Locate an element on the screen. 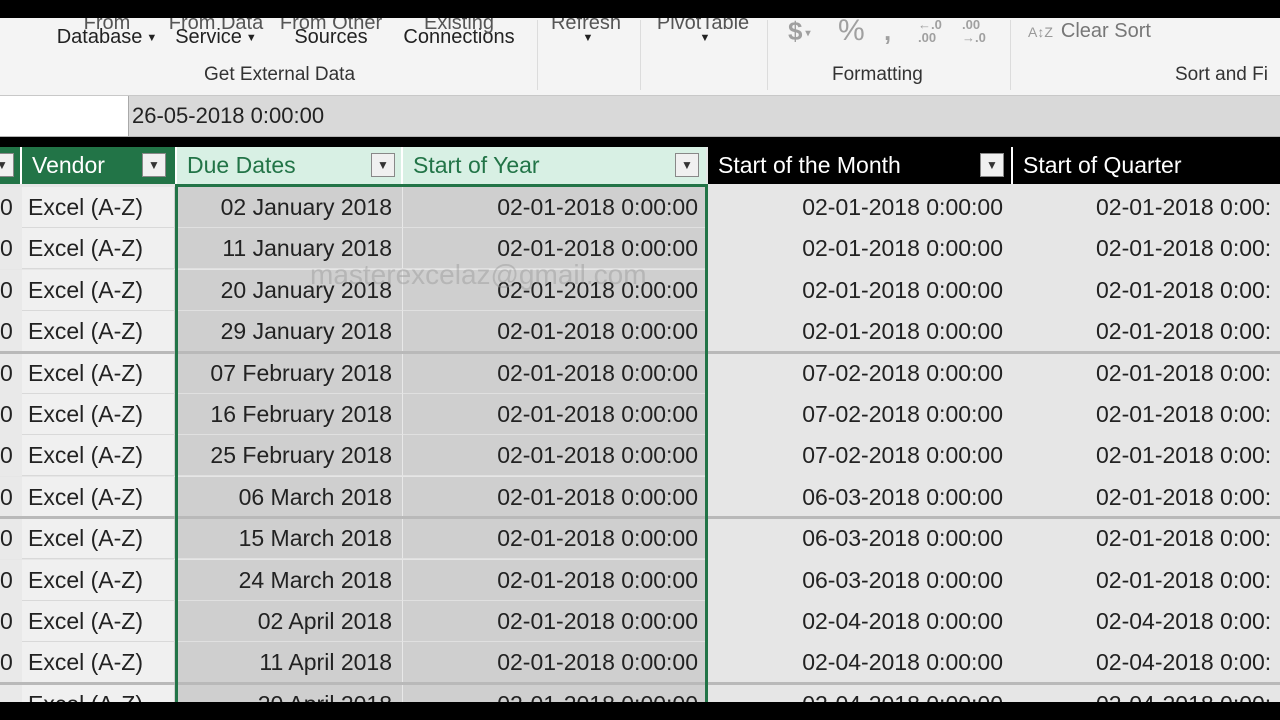 This screenshot has height=720, width=1280. column-header-start-of-month: Start of the Month ▼ is located at coordinates (859, 165).